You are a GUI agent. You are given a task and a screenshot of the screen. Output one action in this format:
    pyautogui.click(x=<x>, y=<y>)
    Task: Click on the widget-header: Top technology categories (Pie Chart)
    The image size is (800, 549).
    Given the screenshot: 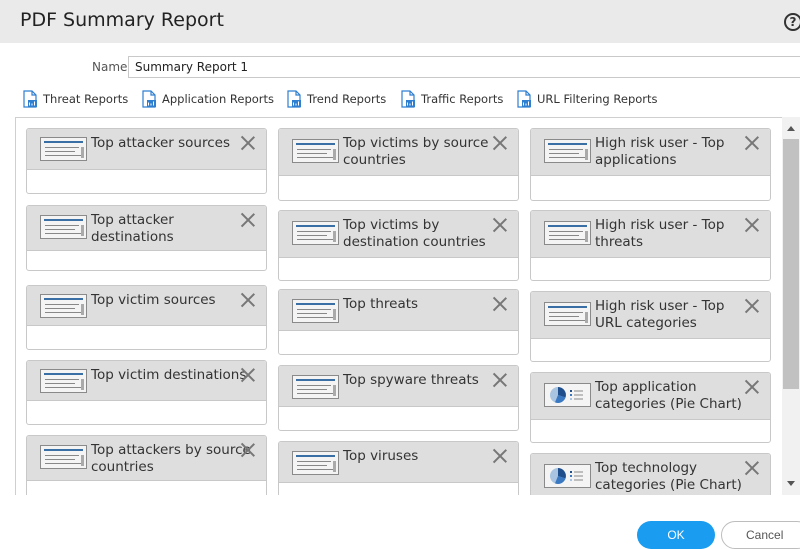 What is the action you would take?
    pyautogui.click(x=650, y=474)
    